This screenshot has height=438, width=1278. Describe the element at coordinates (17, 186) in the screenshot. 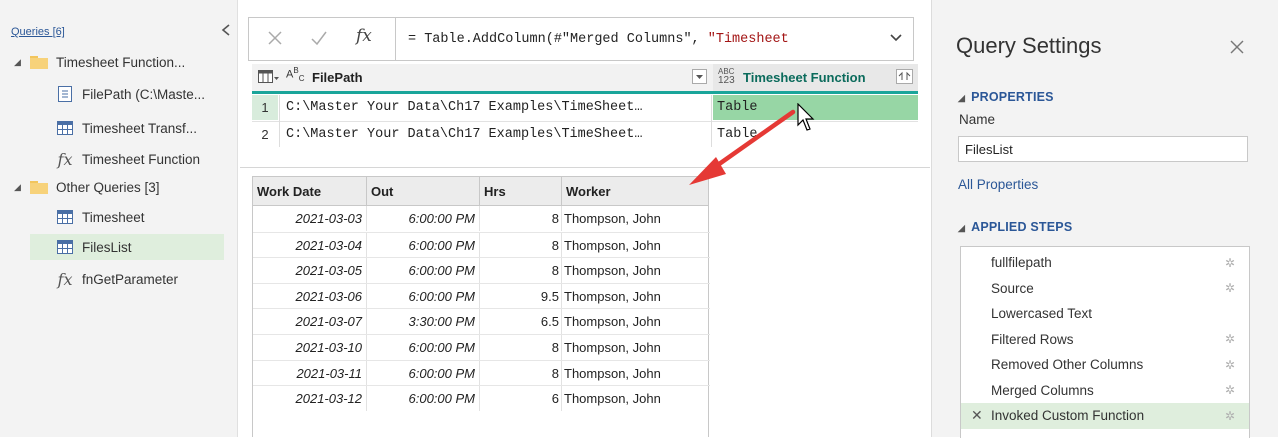

I see `expand-triangle-icon: ◢` at that location.